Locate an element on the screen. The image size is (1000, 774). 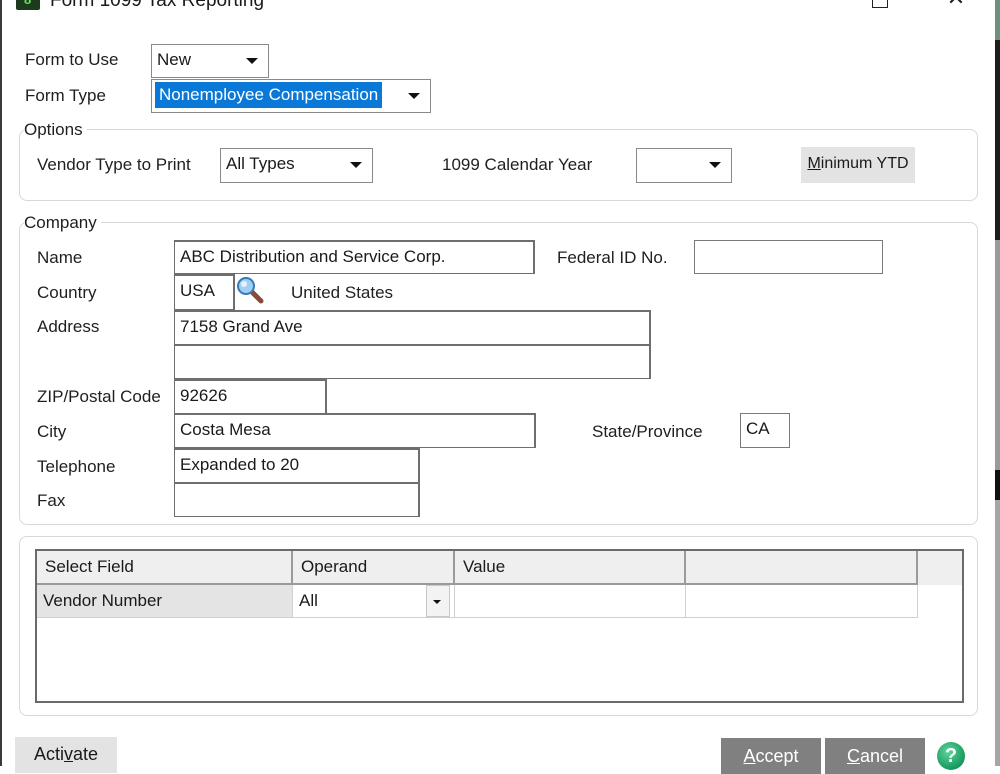
grid-cell-value is located at coordinates (570, 601).